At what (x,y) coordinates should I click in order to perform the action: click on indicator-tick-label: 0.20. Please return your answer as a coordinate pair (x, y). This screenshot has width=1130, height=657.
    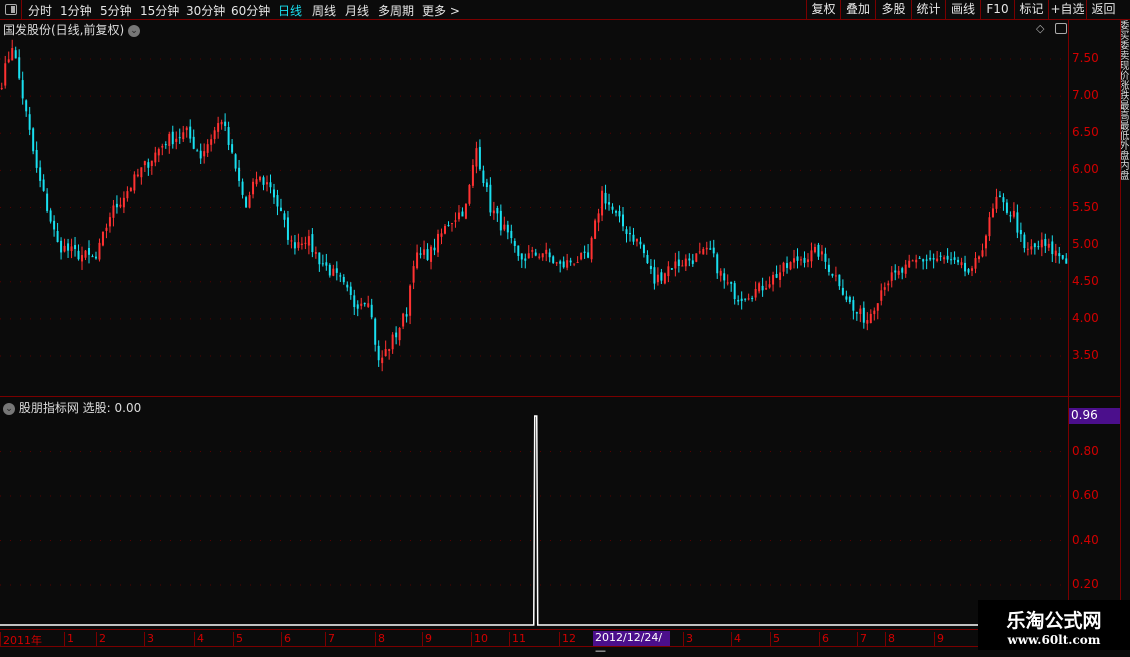
    Looking at the image, I should click on (1085, 584).